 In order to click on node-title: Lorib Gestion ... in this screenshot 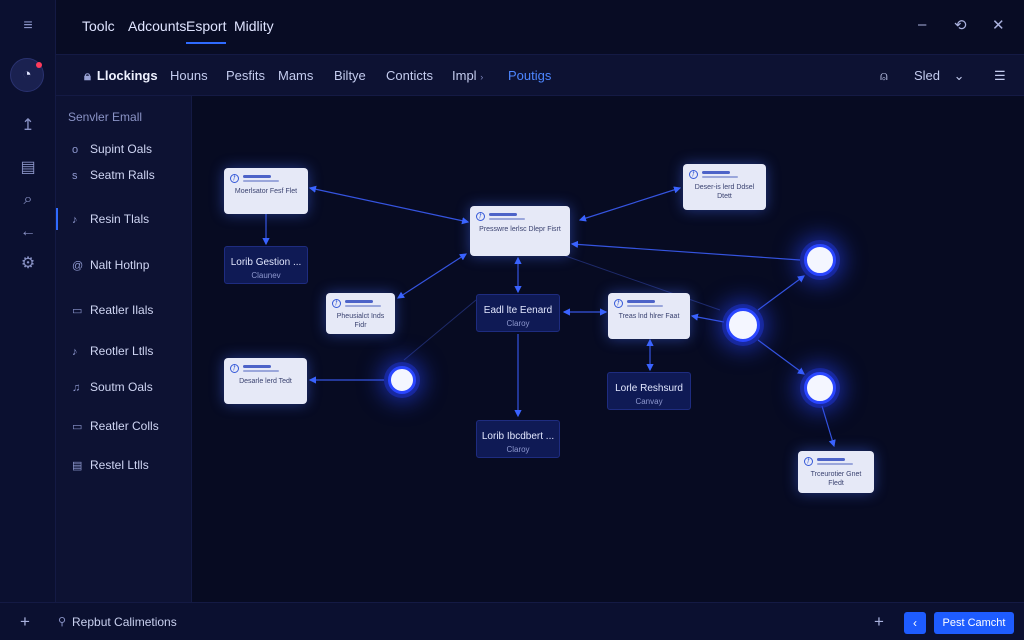, I will do `click(266, 262)`.